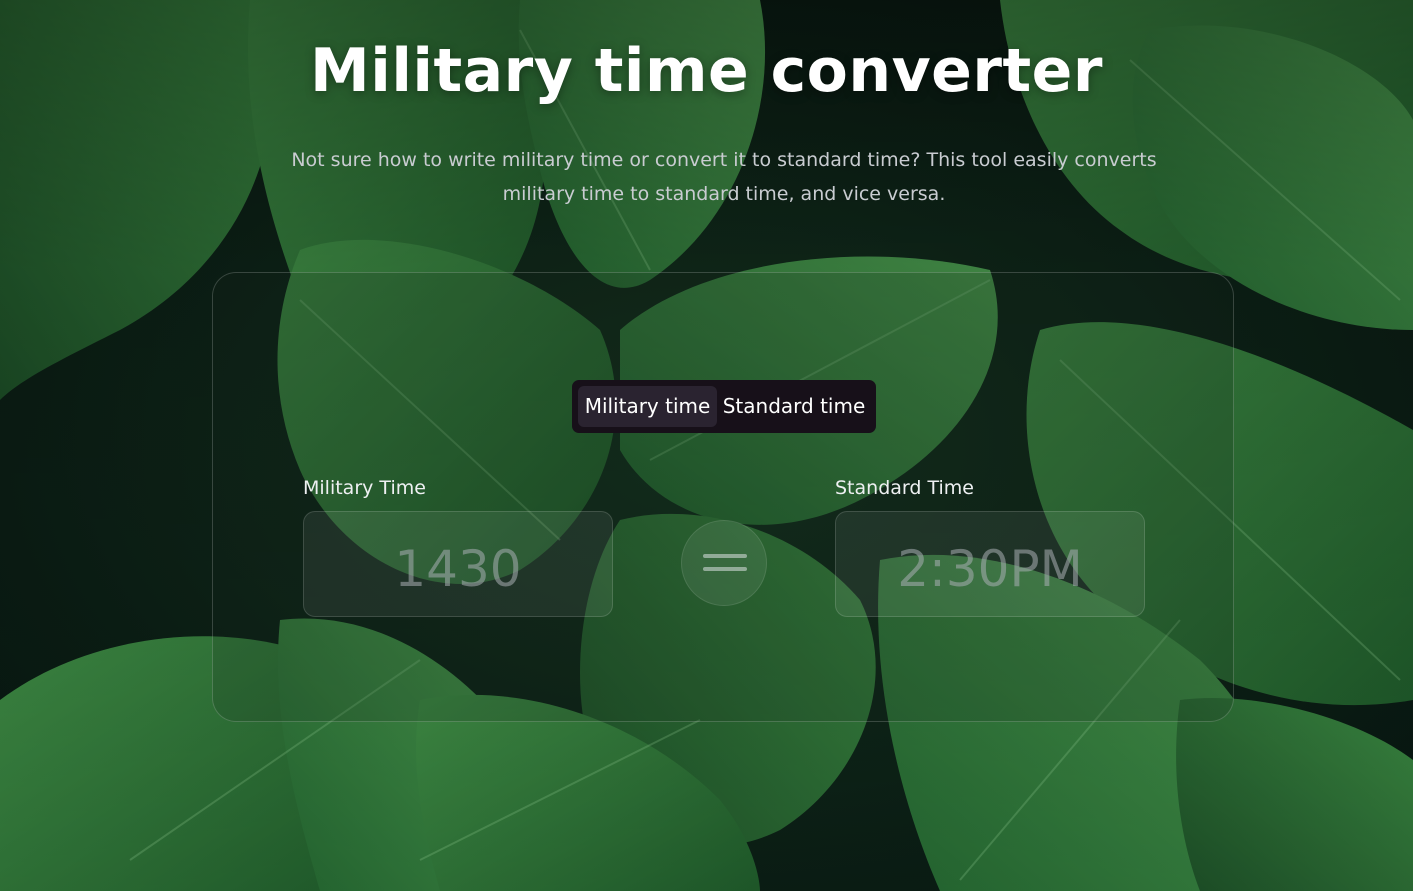 The image size is (1413, 891). Describe the element at coordinates (990, 564) in the screenshot. I see `standard-time-output: 2:30PM` at that location.